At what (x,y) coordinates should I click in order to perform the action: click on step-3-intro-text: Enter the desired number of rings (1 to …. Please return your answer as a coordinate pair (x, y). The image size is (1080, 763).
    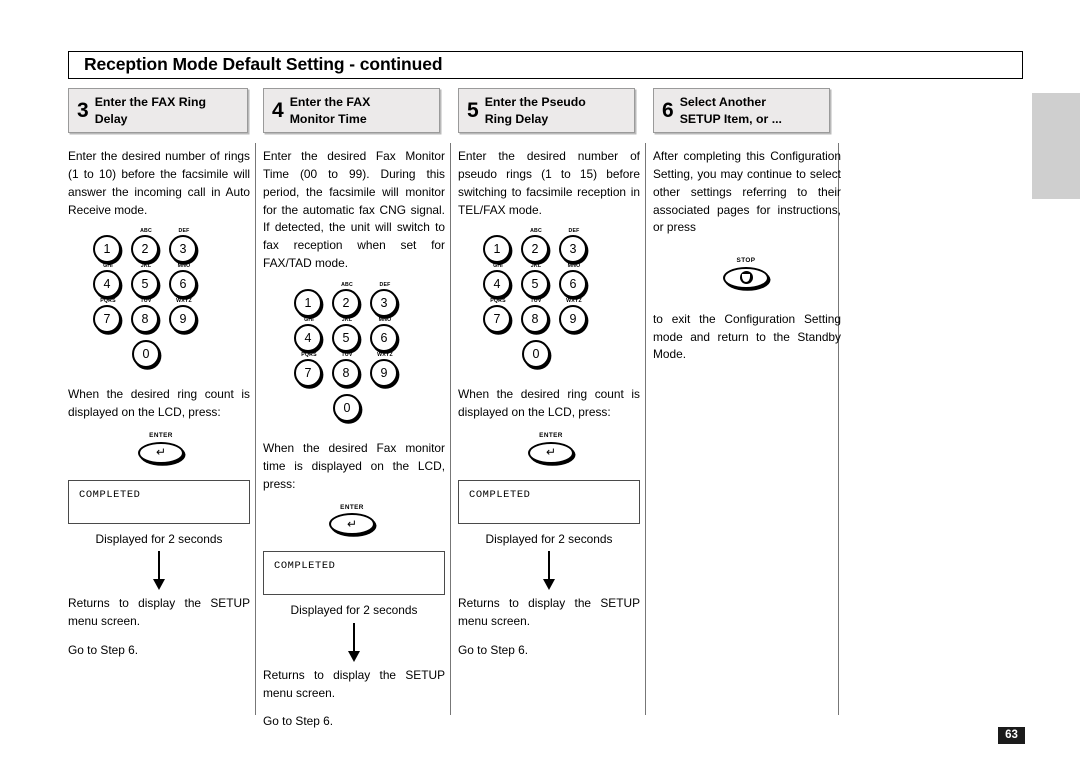
    Looking at the image, I should click on (159, 183).